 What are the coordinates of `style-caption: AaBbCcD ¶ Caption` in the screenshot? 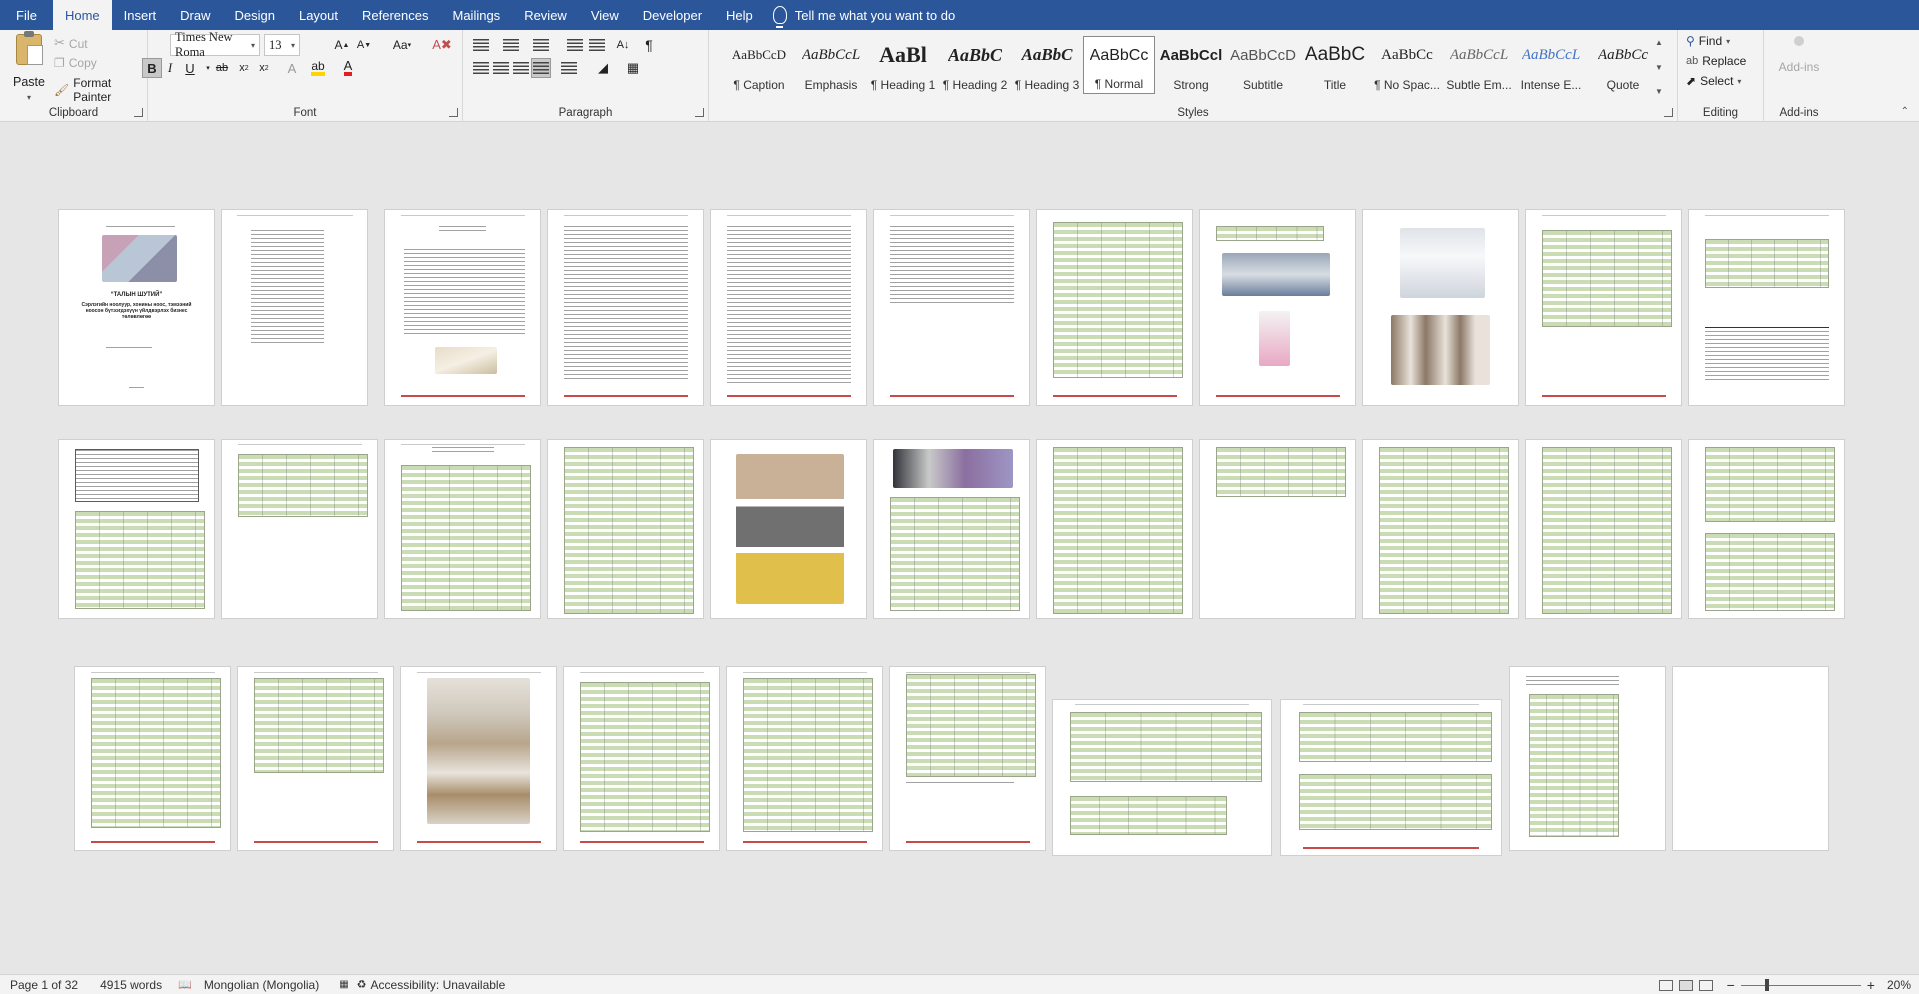 It's located at (759, 65).